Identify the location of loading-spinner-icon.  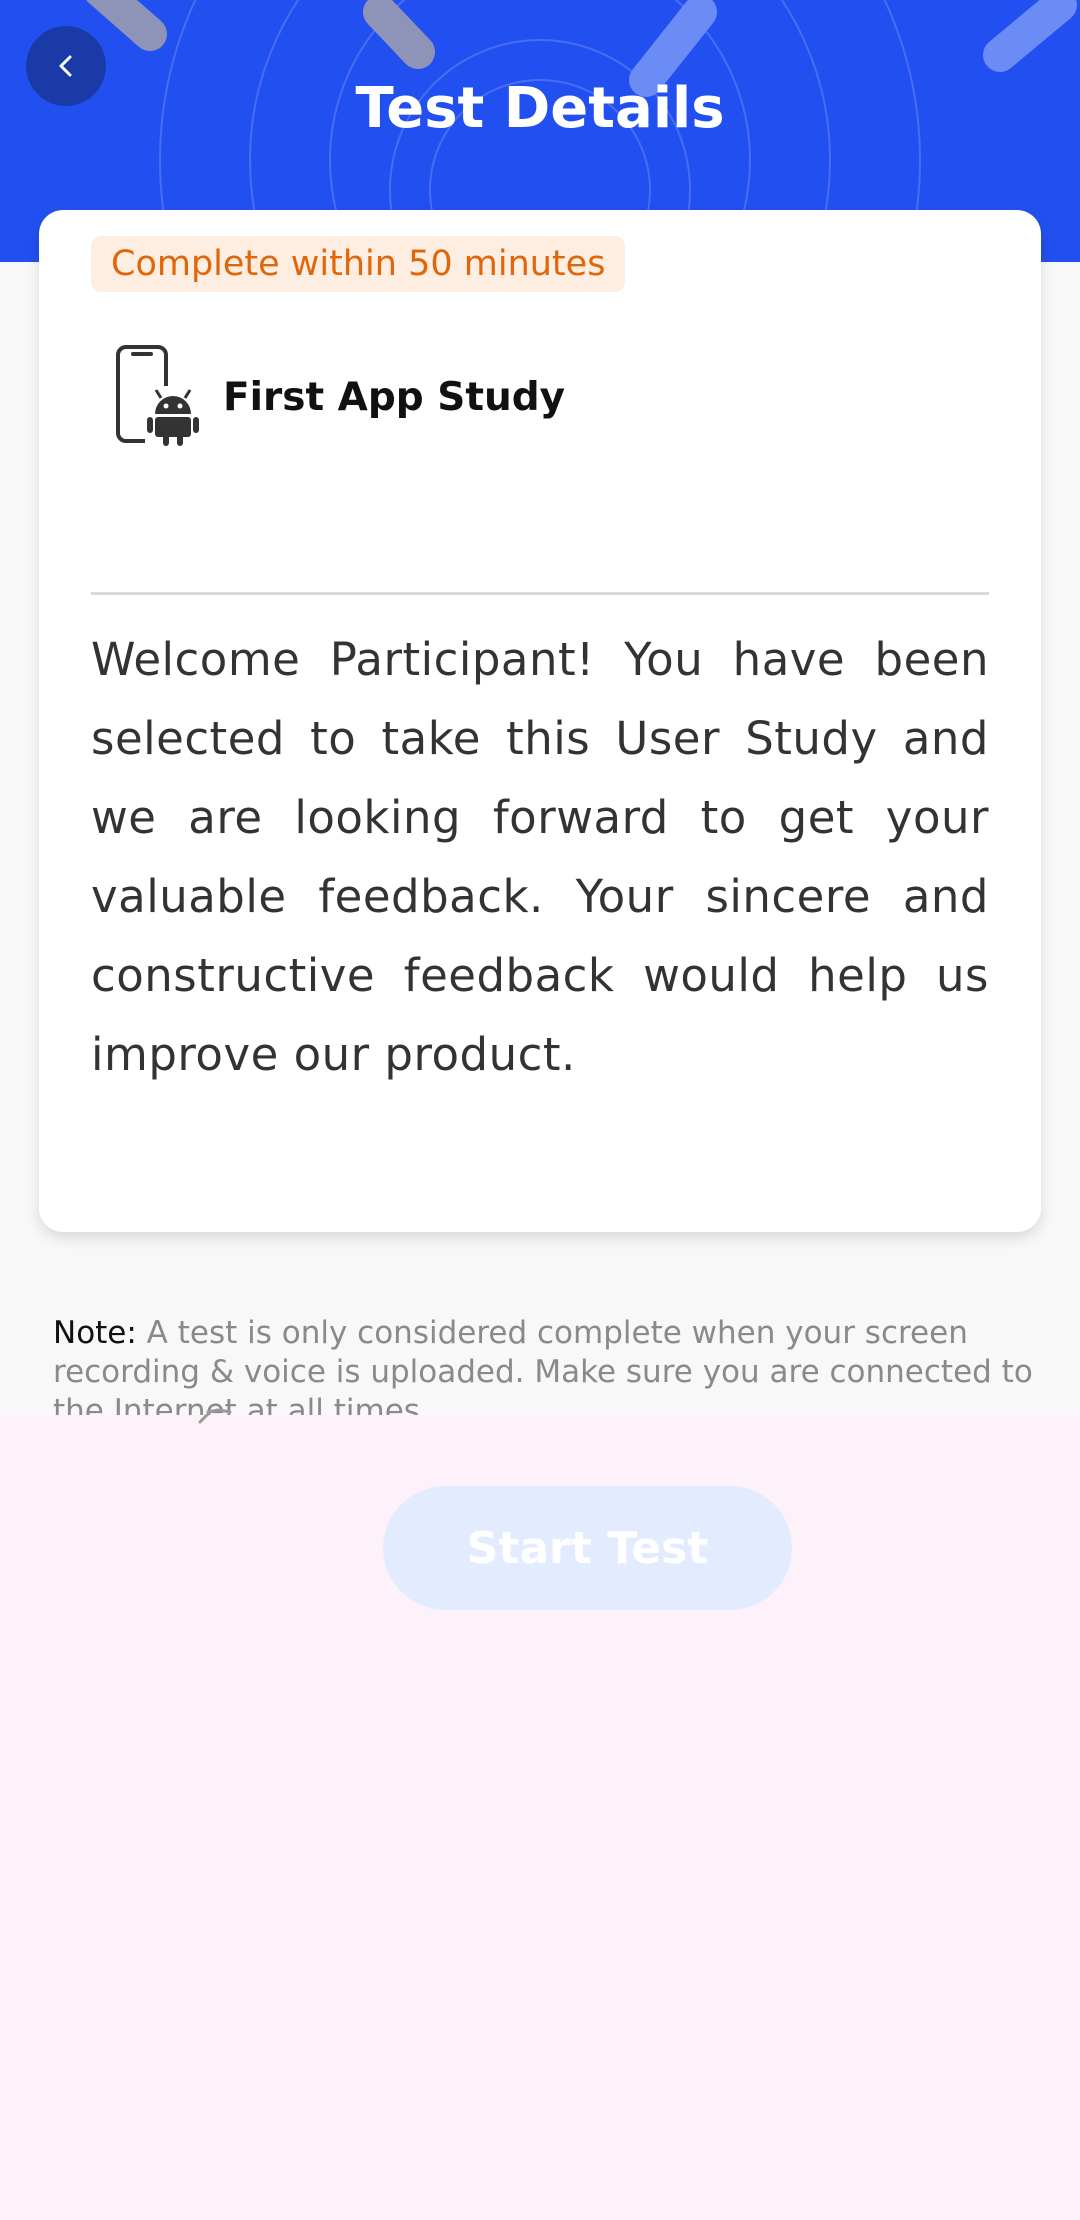
(215, 1416).